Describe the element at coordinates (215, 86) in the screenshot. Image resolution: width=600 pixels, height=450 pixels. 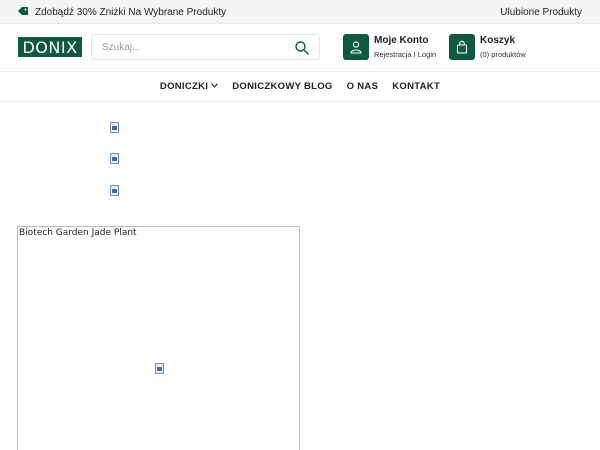
I see `chevron-down-icon` at that location.